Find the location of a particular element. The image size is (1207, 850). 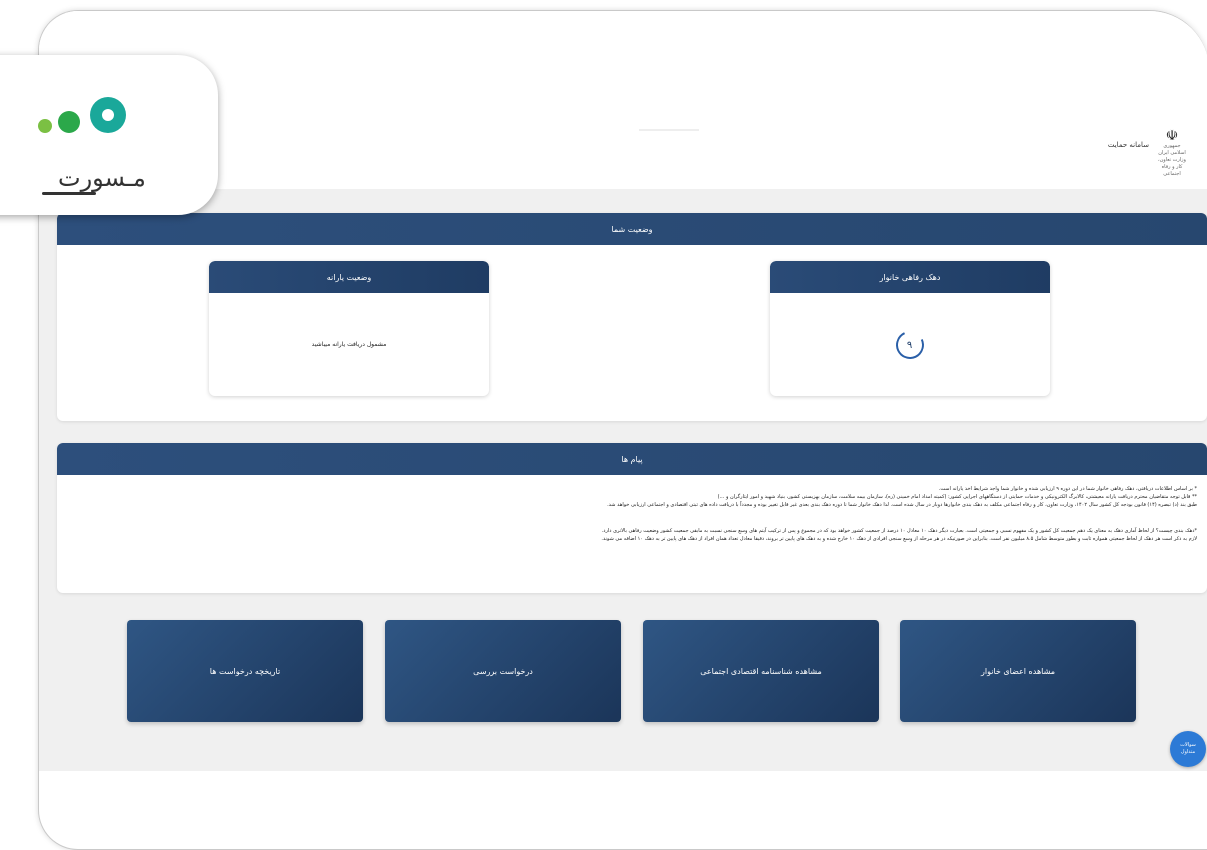

emblem-caption-2: وزارت تعاون، کار و رفاه اجتماعی is located at coordinates (1172, 167).